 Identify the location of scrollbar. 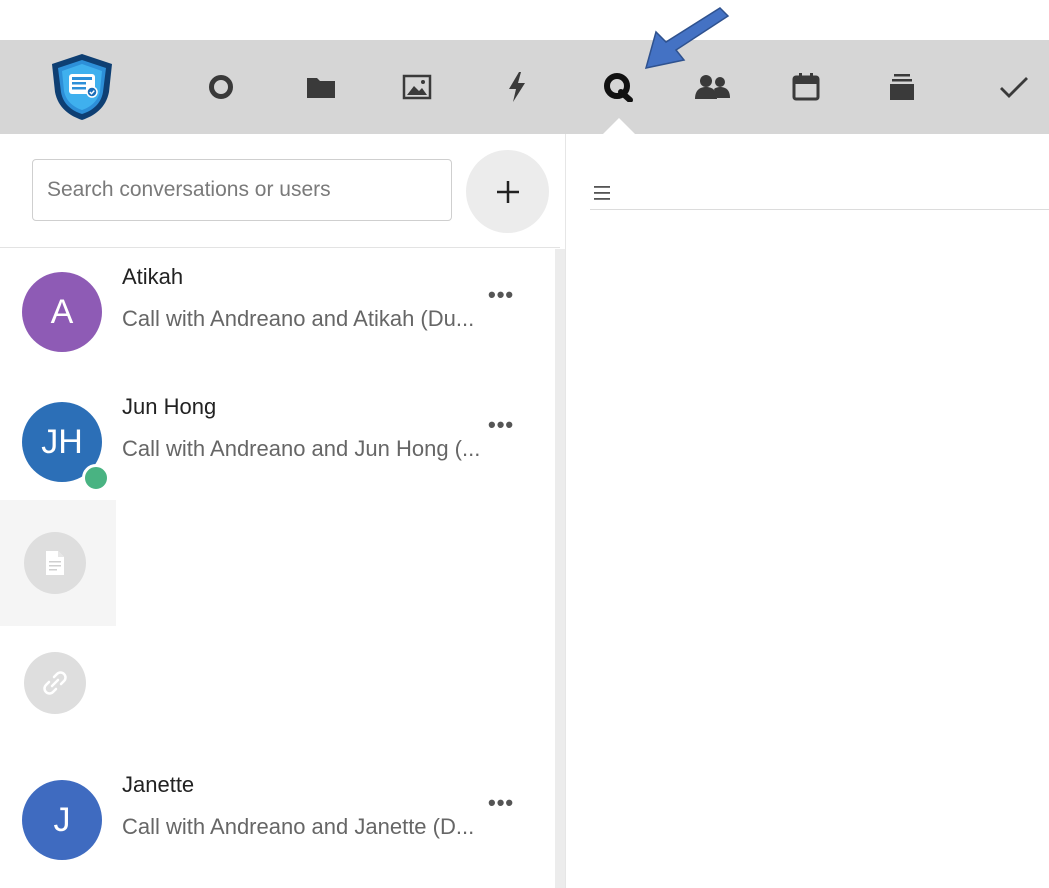
(560, 568).